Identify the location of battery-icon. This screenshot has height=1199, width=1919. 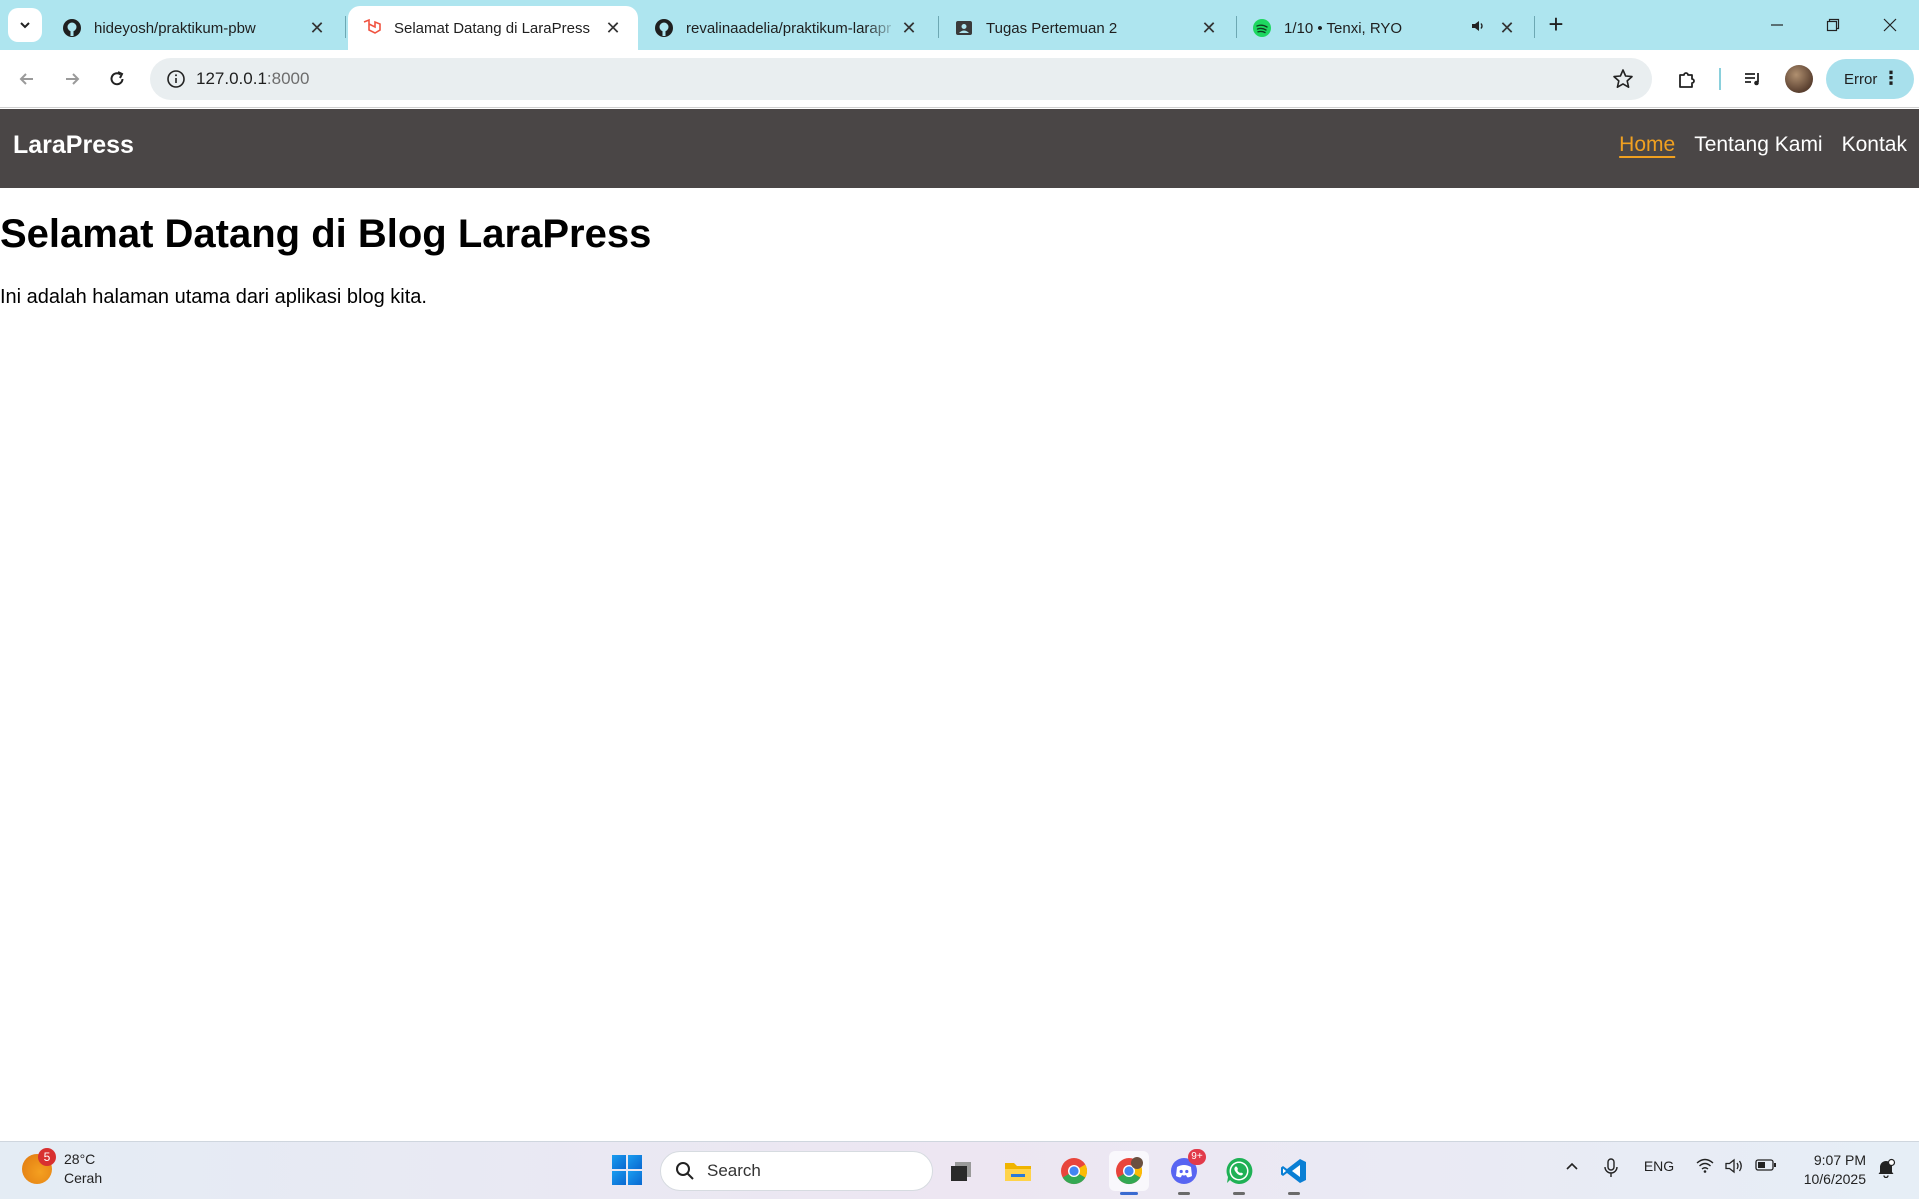
(1766, 1165).